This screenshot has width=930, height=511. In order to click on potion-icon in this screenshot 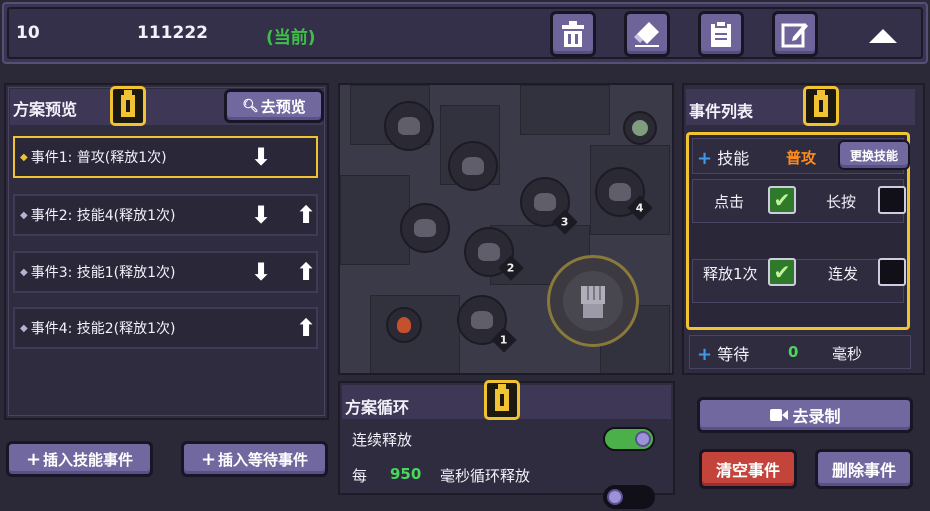, I will do `click(404, 325)`.